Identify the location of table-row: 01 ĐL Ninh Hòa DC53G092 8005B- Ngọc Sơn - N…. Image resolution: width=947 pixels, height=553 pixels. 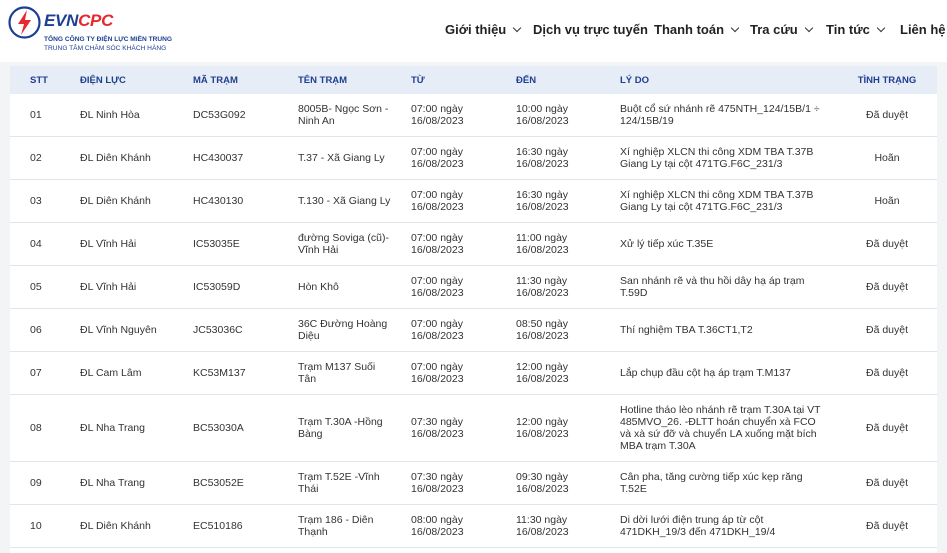
(473, 115).